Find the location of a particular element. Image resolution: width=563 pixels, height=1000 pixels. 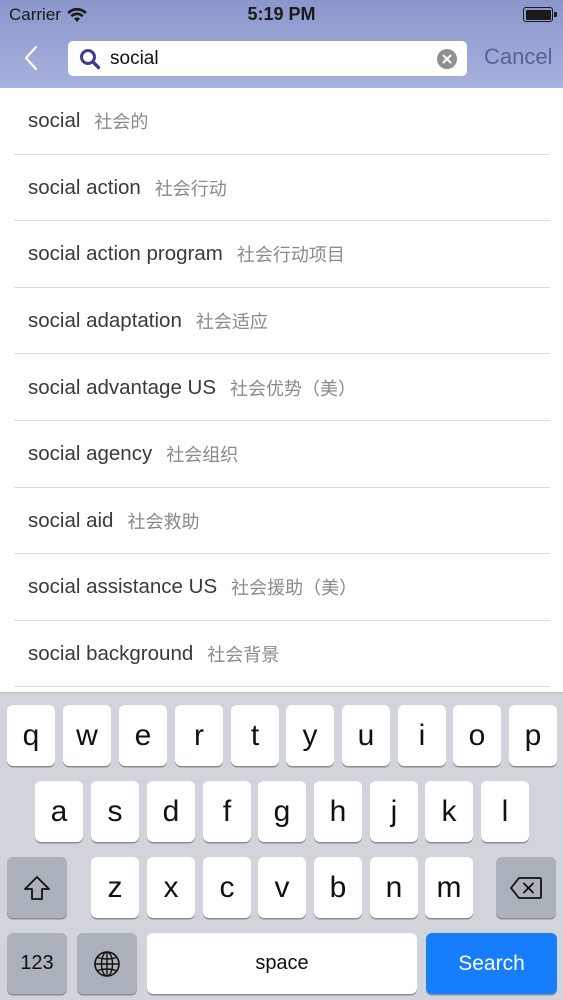

search-field is located at coordinates (267, 58).